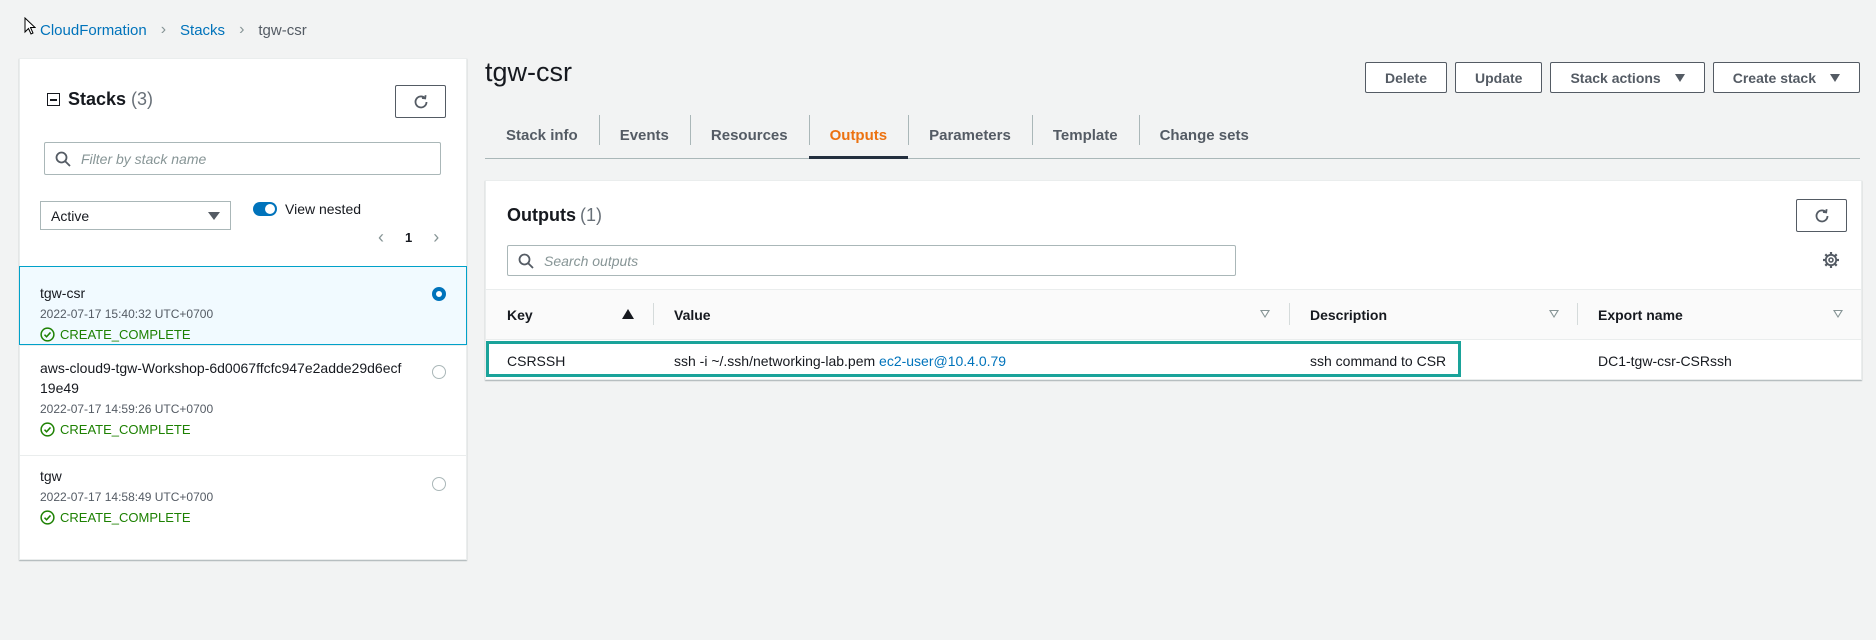  Describe the element at coordinates (1665, 360) in the screenshot. I see `output-export-name: DC1-tgw-csr-CSRssh` at that location.